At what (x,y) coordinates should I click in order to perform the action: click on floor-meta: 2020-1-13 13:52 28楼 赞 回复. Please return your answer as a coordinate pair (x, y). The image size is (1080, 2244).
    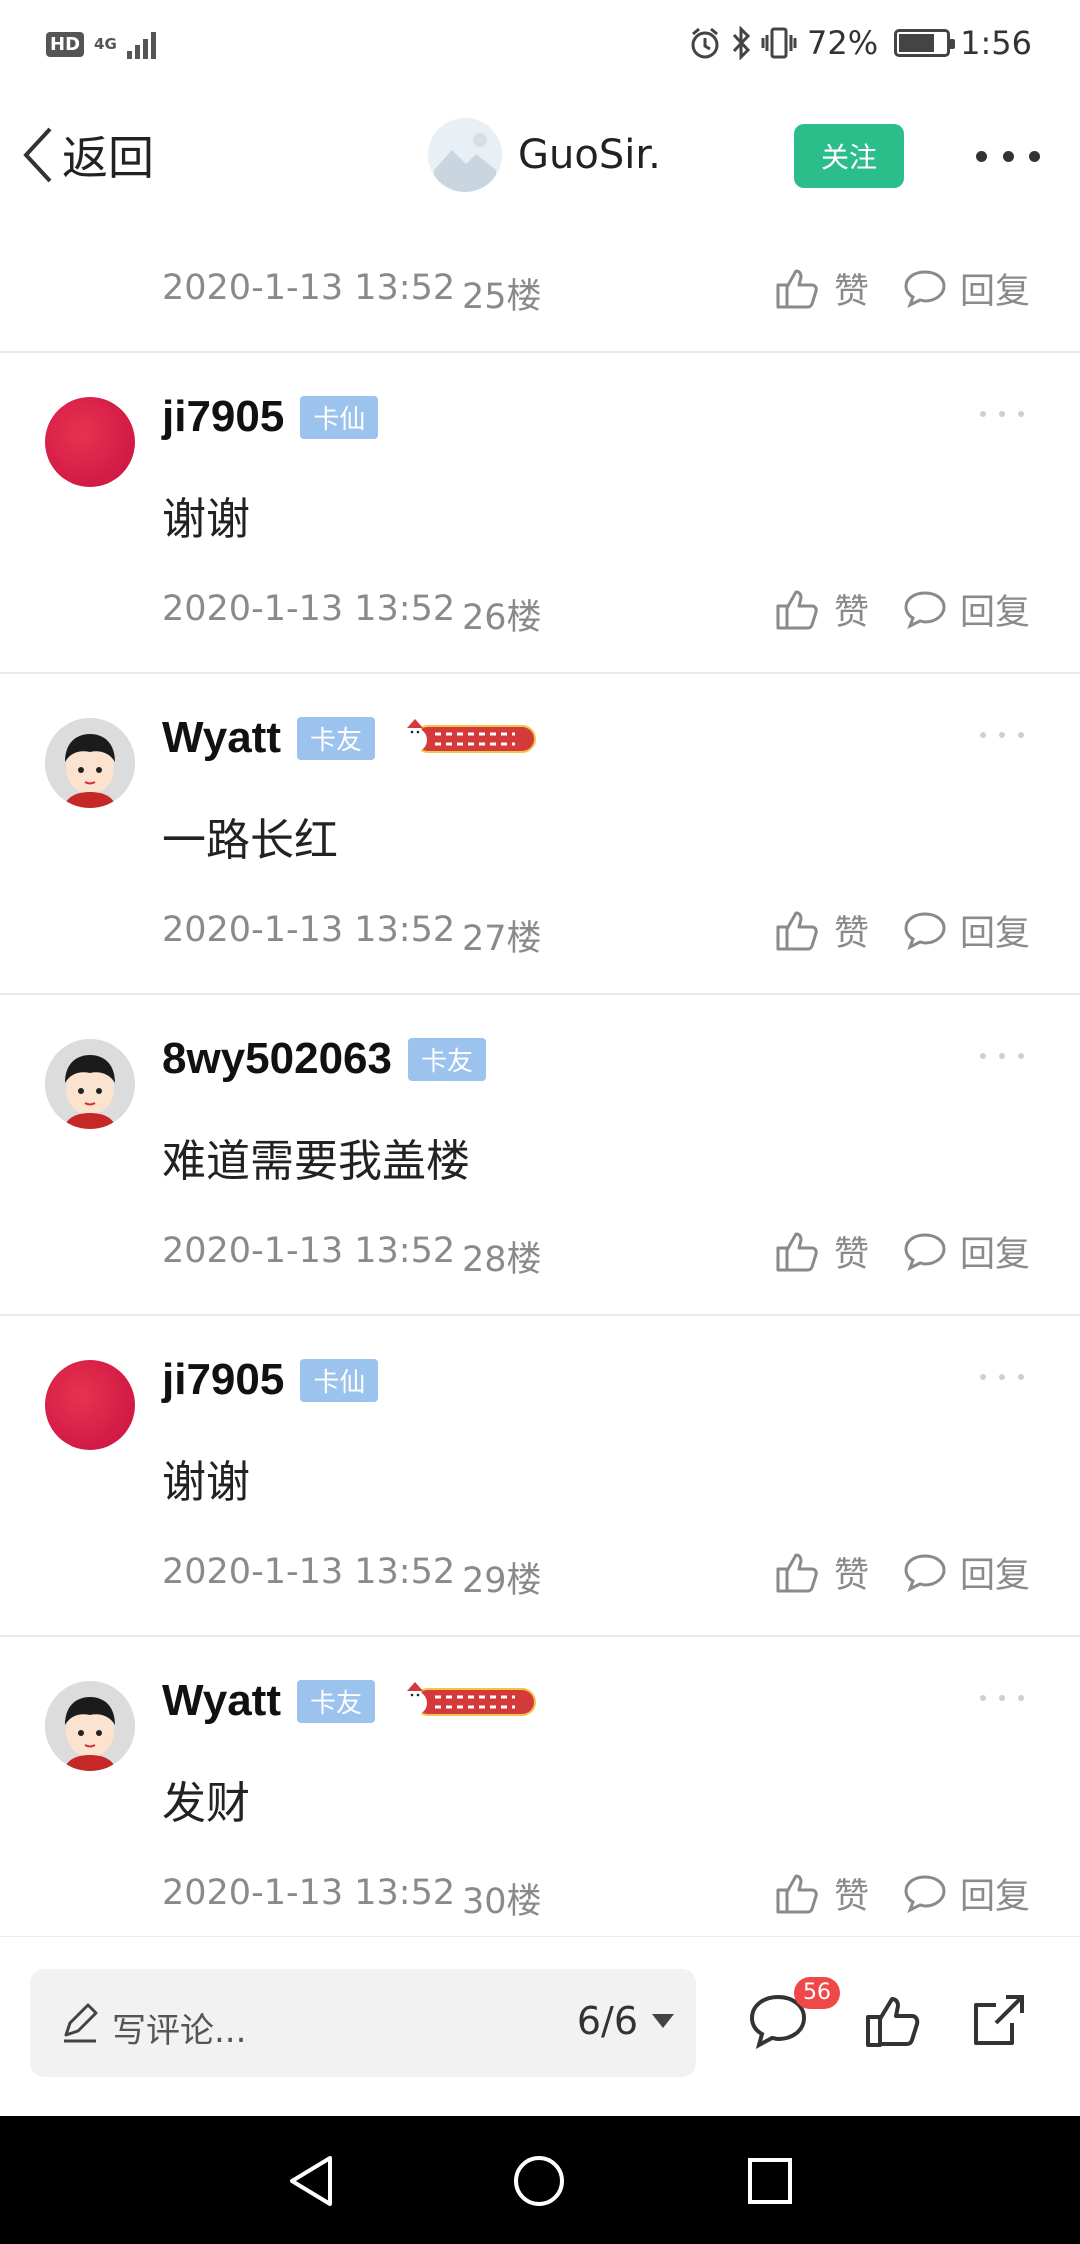
    Looking at the image, I should click on (540, 1251).